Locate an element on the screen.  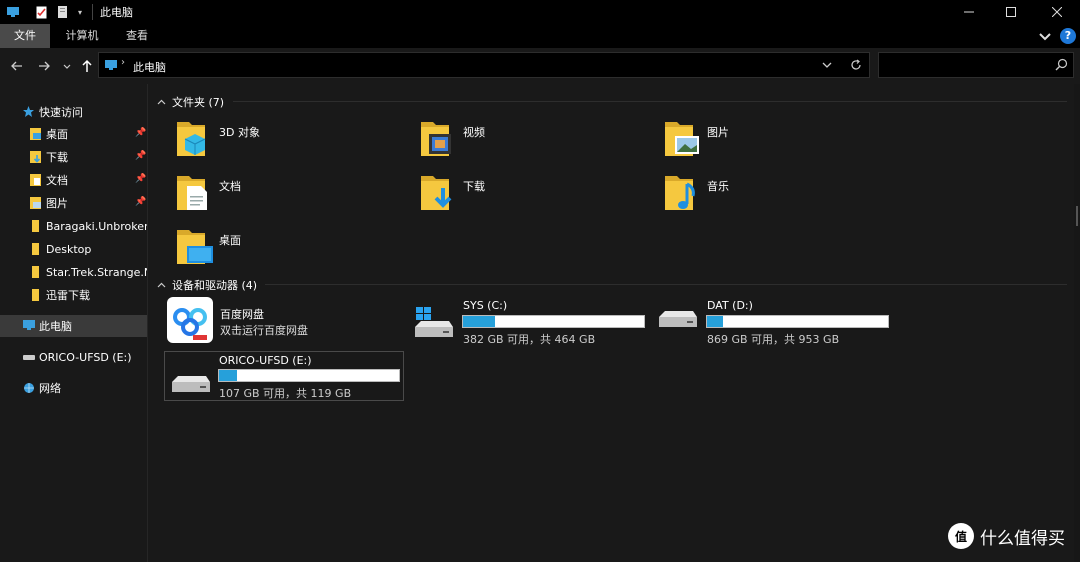
tab-view: 查看 is located at coordinates (137, 36).